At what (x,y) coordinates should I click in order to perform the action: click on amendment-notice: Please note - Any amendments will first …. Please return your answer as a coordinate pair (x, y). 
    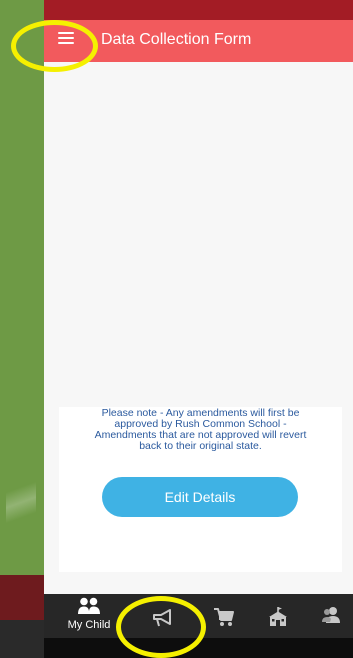
    Looking at the image, I should click on (200, 430).